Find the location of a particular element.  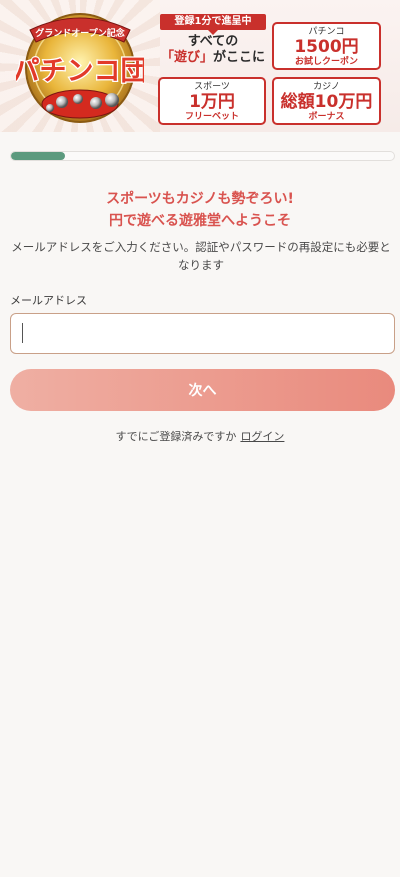

login-link: ログイン is located at coordinates (262, 436).